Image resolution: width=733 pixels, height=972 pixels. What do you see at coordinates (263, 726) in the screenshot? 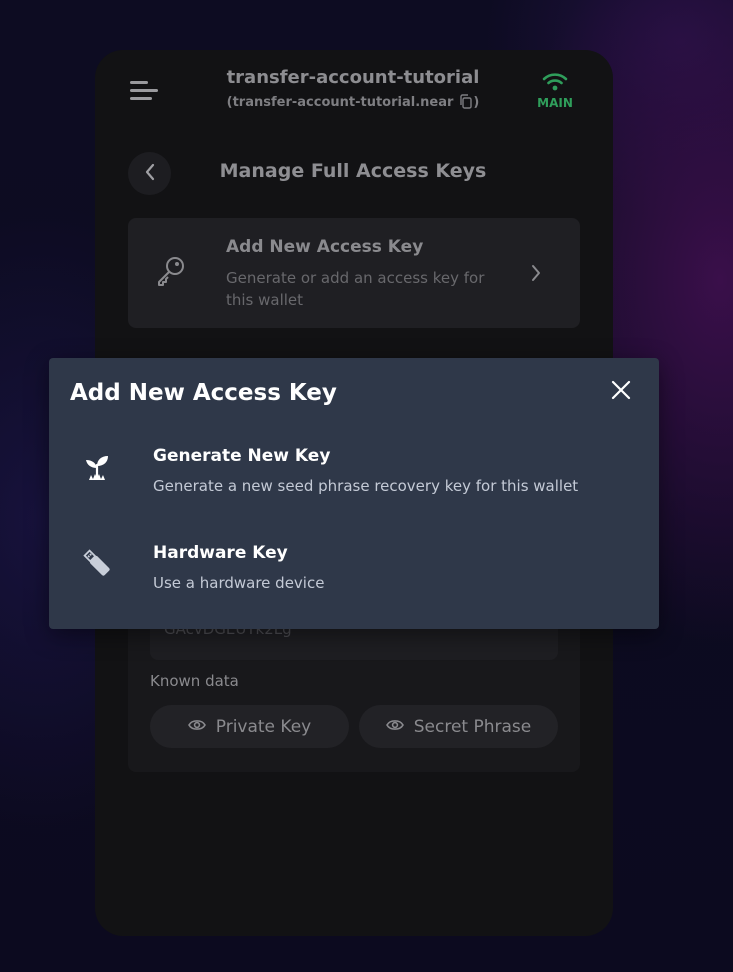
I see `private-key-label: Private Key` at bounding box center [263, 726].